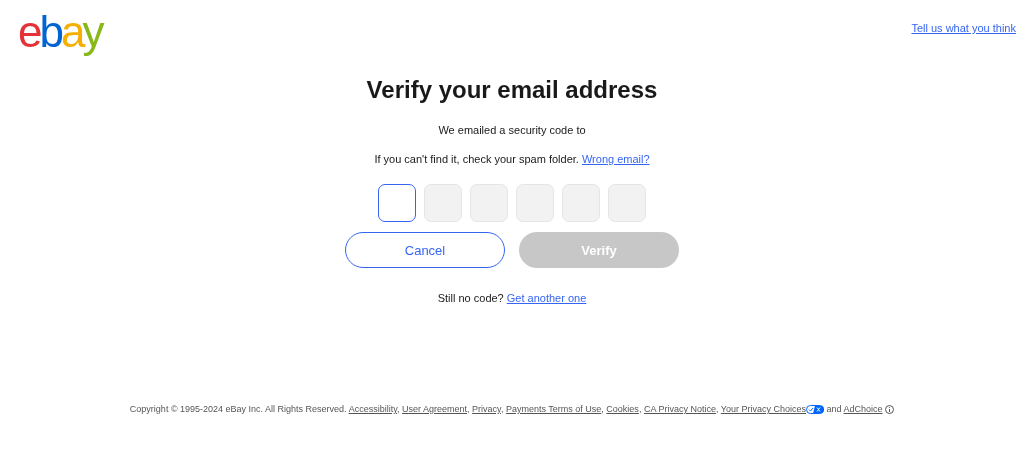  What do you see at coordinates (815, 410) in the screenshot?
I see `privacy-toggle-icon` at bounding box center [815, 410].